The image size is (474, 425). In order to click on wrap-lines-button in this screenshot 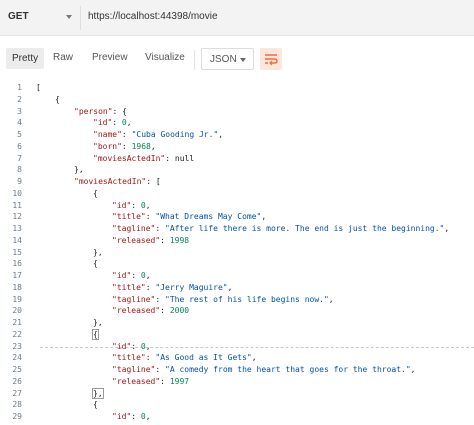, I will do `click(271, 59)`.